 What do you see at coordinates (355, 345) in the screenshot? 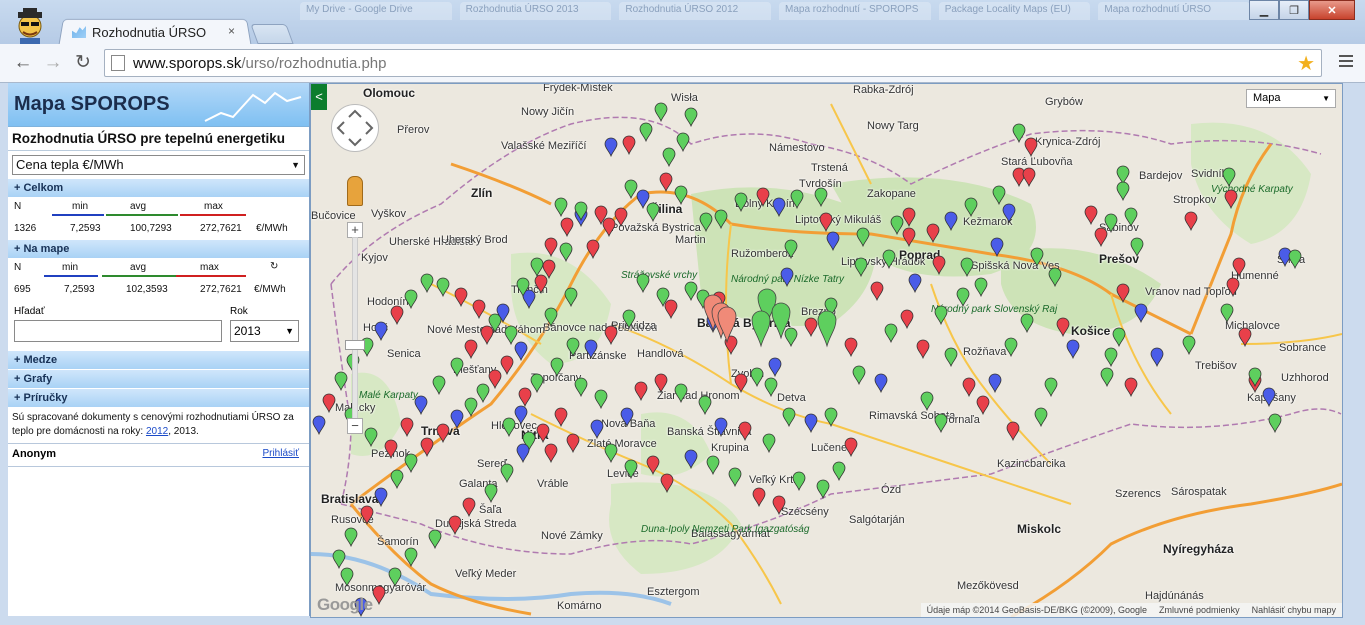
I see `zoom-slider-handle` at bounding box center [355, 345].